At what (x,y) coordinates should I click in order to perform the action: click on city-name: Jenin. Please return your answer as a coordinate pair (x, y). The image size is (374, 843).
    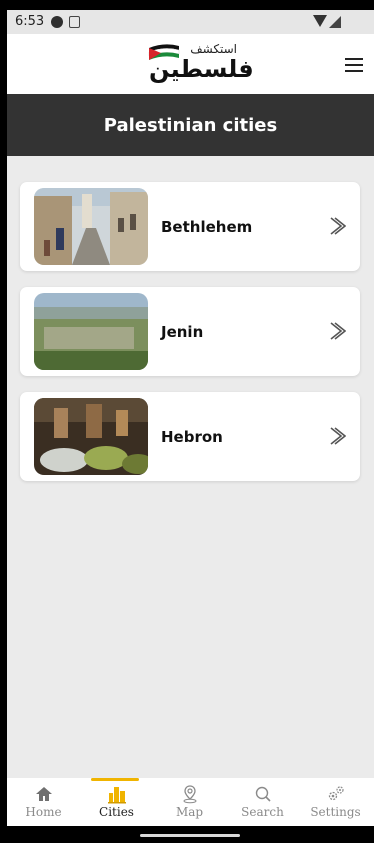
    Looking at the image, I should click on (182, 331).